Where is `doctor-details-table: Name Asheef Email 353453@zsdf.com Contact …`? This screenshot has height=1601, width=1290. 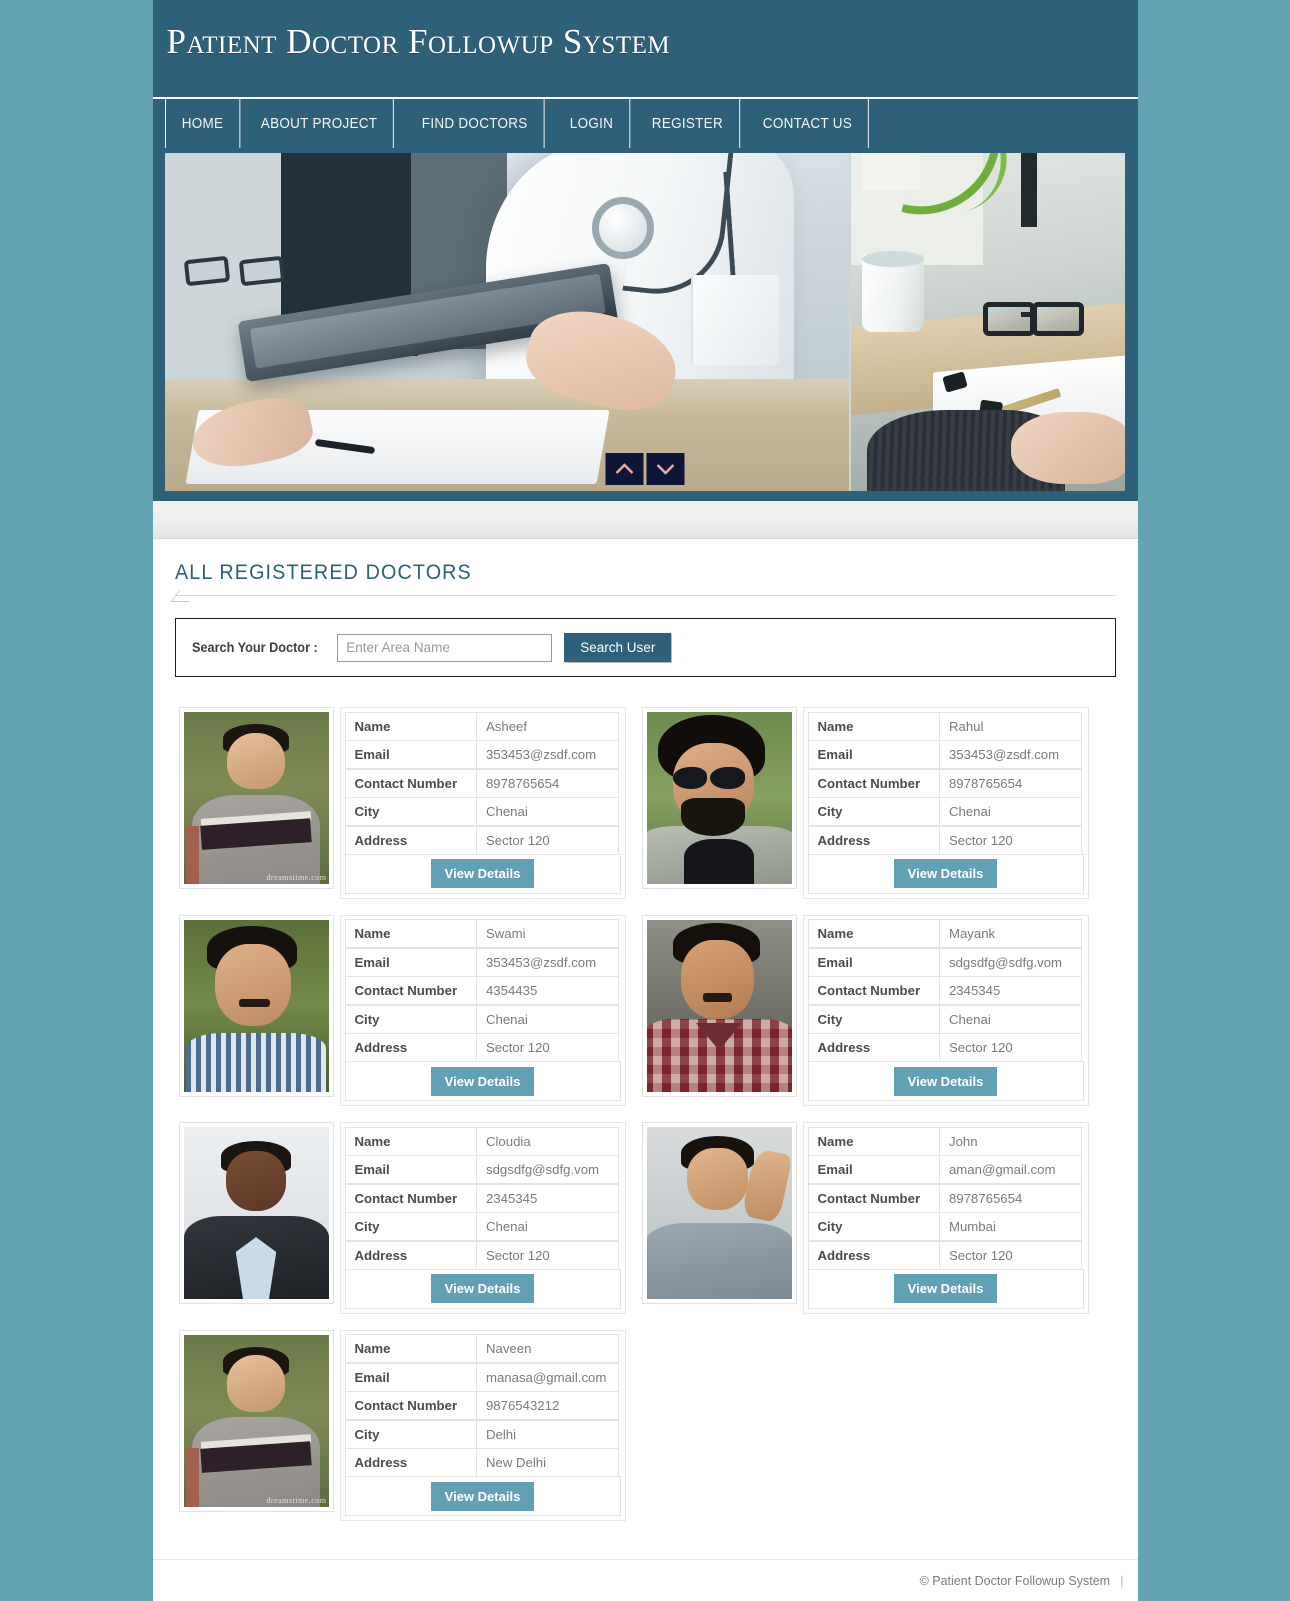 doctor-details-table: Name Asheef Email 353453@zsdf.com Contact … is located at coordinates (482, 803).